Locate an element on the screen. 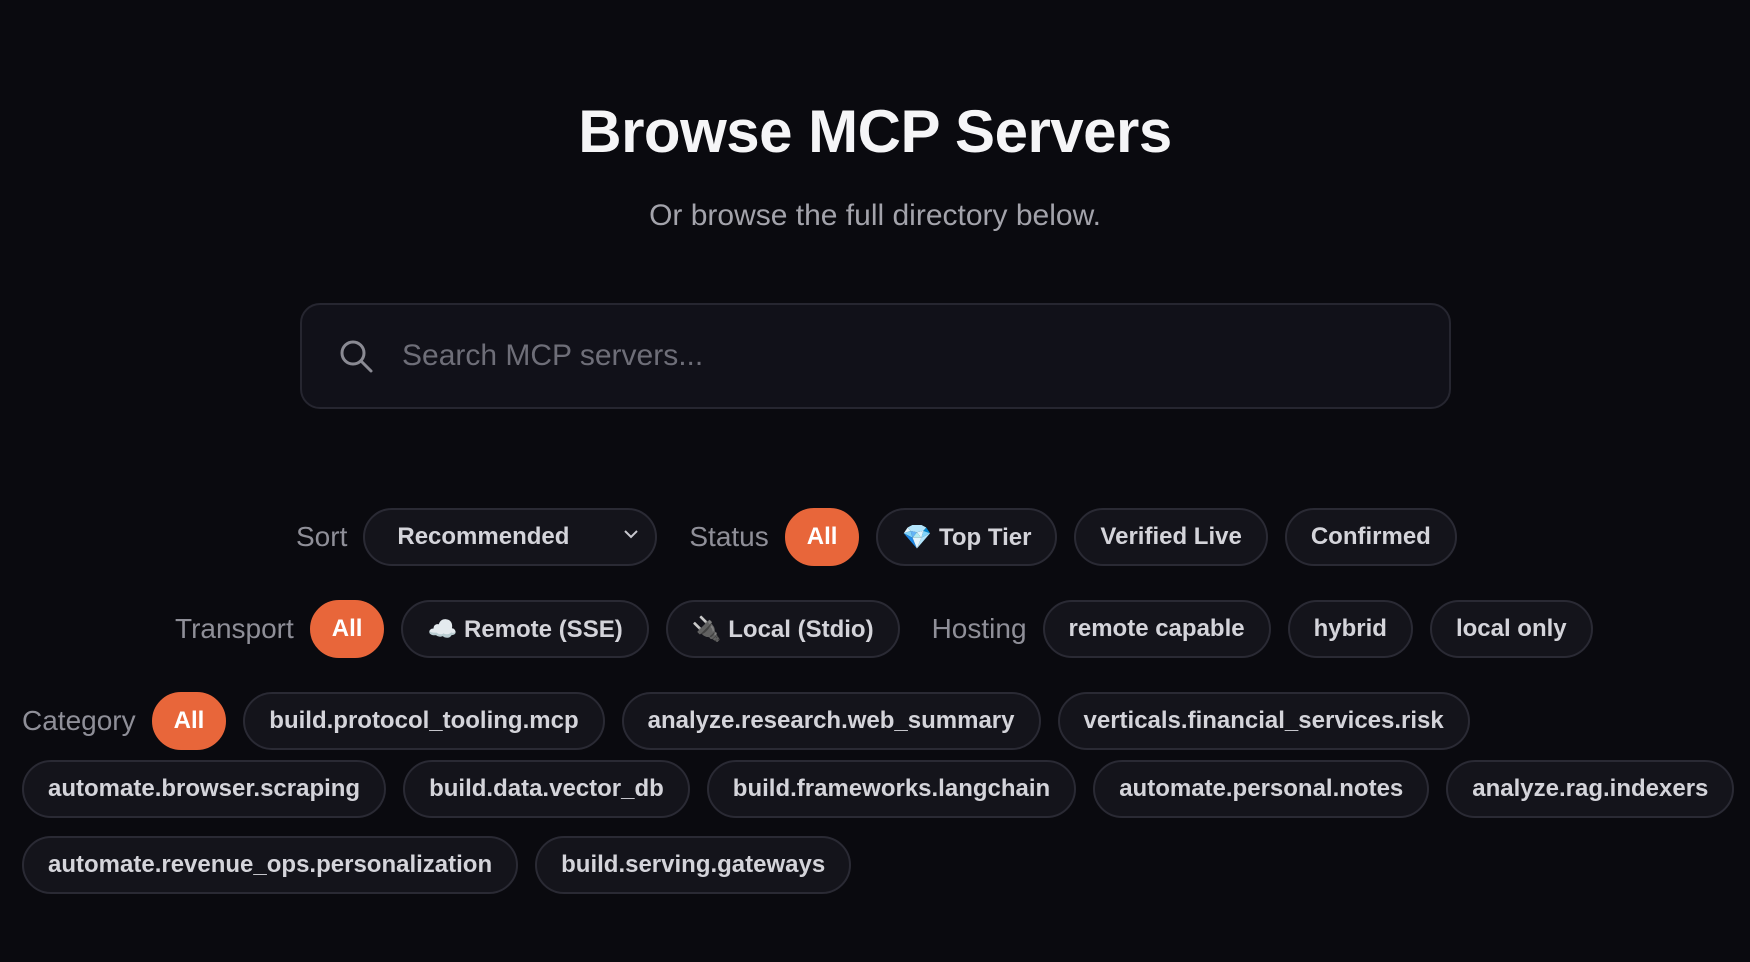 This screenshot has width=1750, height=962. category-filter-analyze-research-web-summary: analyze.research.web_summary is located at coordinates (831, 721).